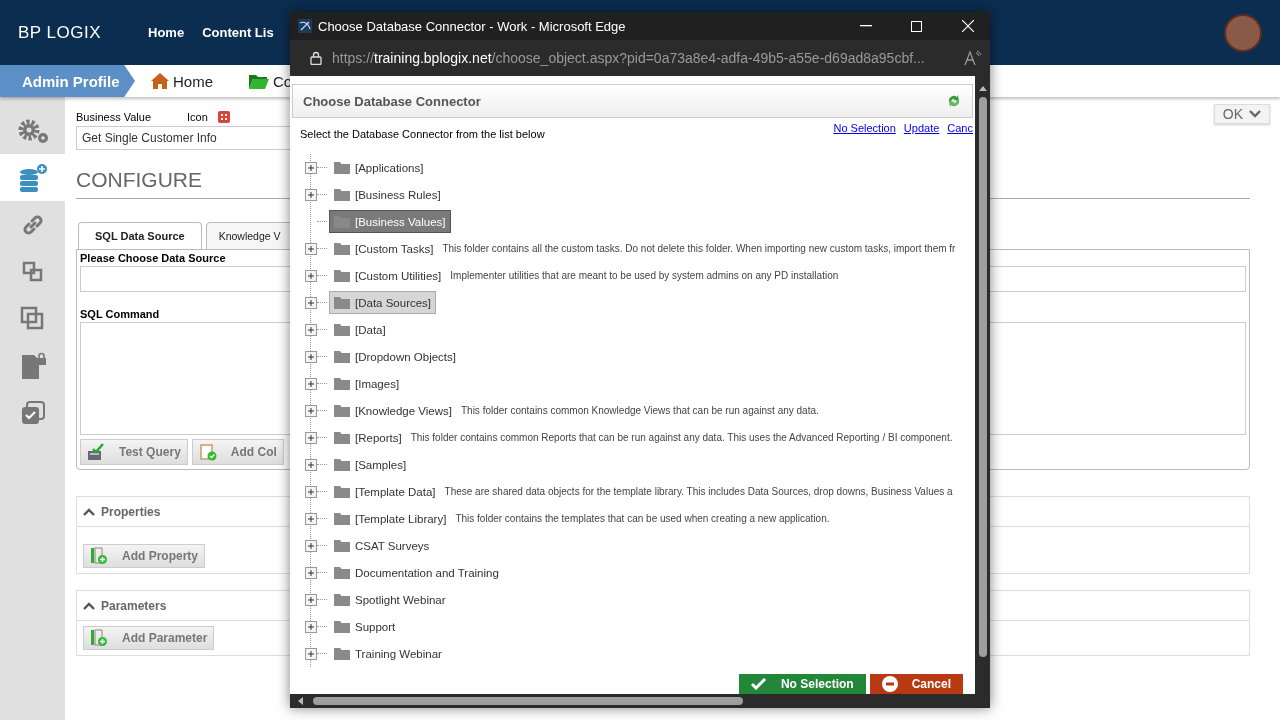  Describe the element at coordinates (32, 224) in the screenshot. I see `link-icon` at that location.